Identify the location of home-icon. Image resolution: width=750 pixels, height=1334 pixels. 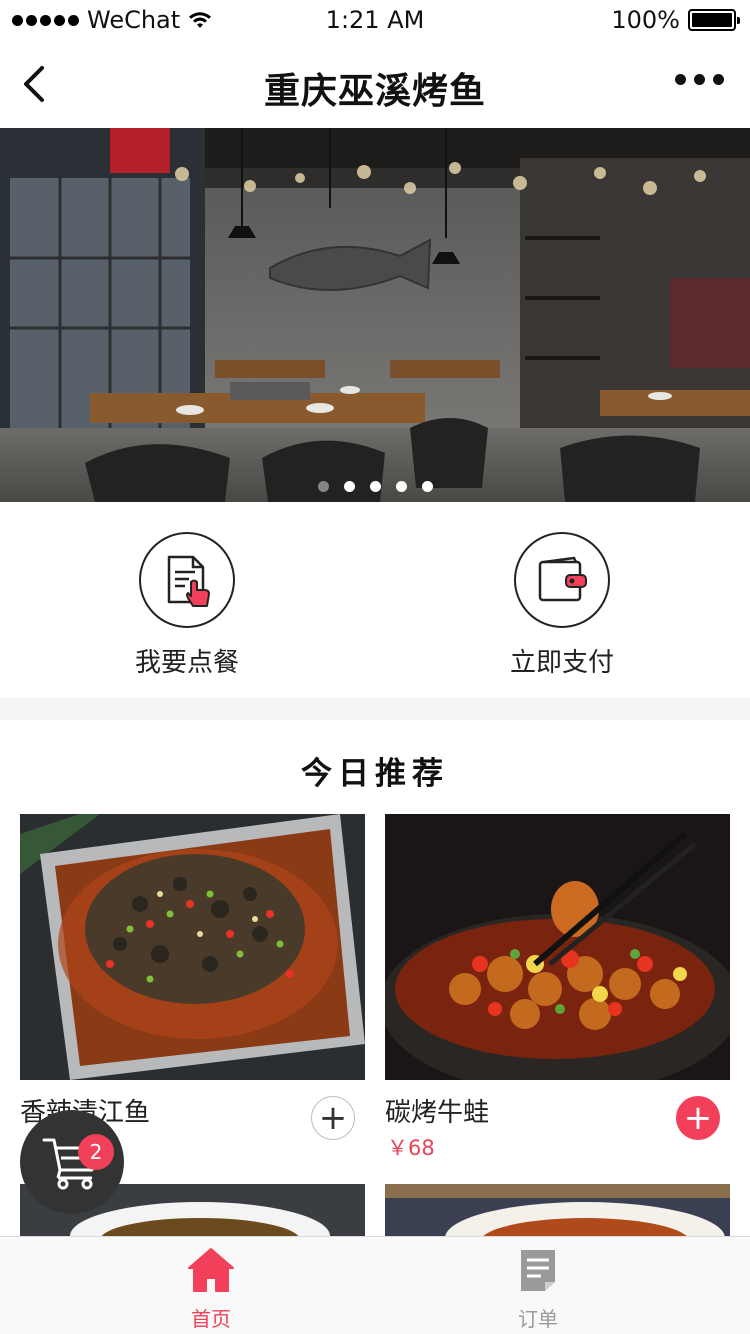
(211, 1270).